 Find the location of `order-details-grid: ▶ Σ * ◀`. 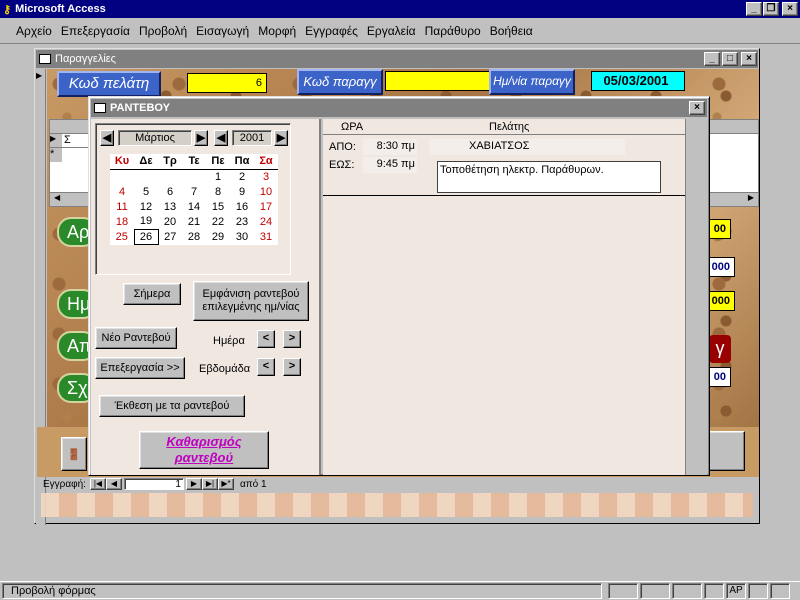

order-details-grid: ▶ Σ * ◀ is located at coordinates (69, 163).